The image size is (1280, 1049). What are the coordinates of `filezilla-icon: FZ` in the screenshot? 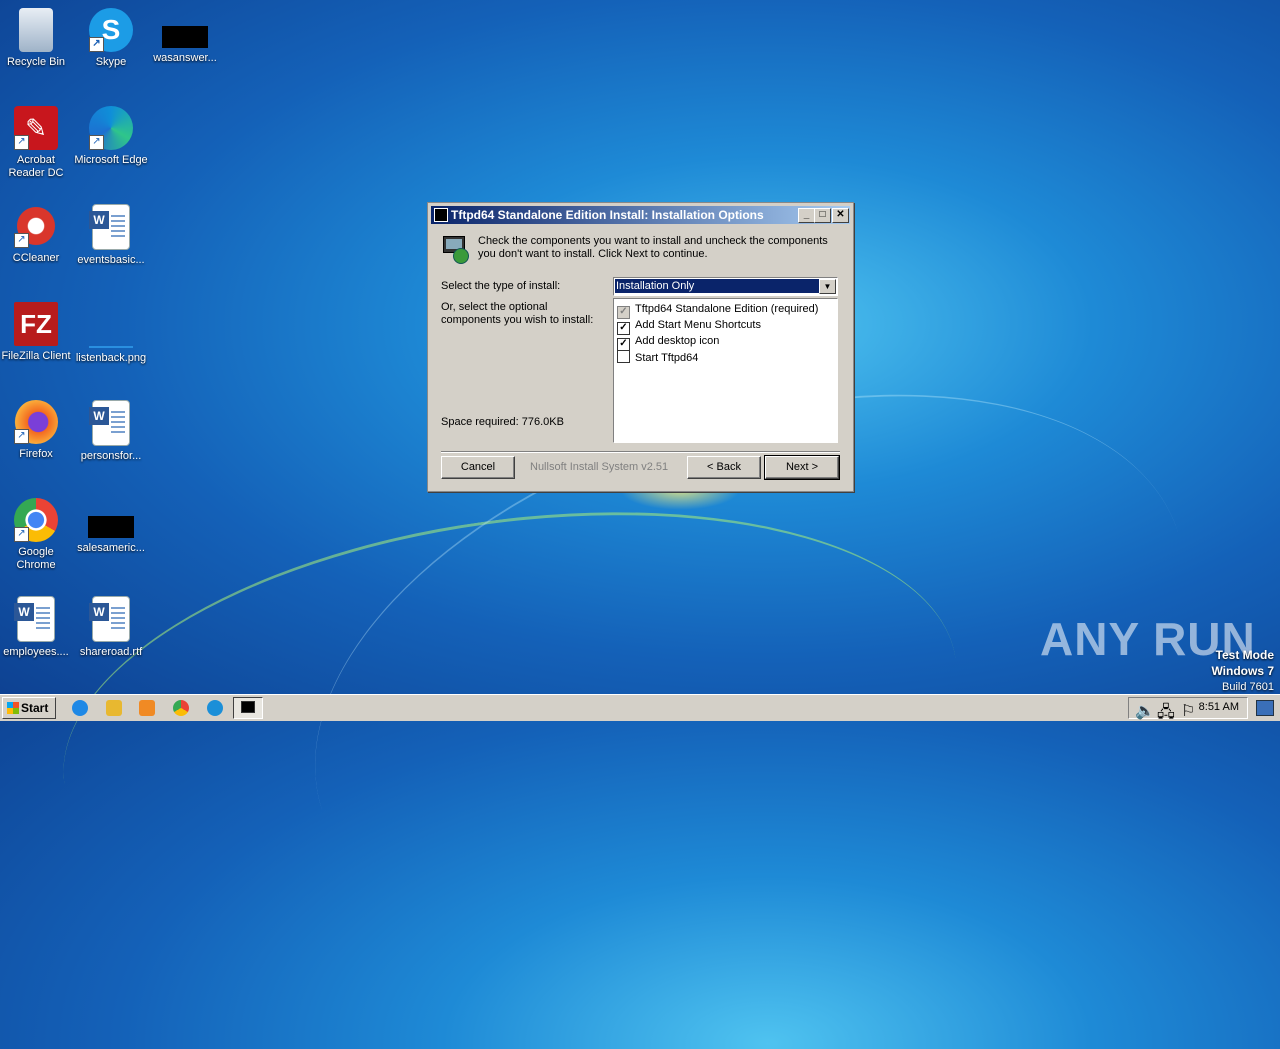 It's located at (36, 324).